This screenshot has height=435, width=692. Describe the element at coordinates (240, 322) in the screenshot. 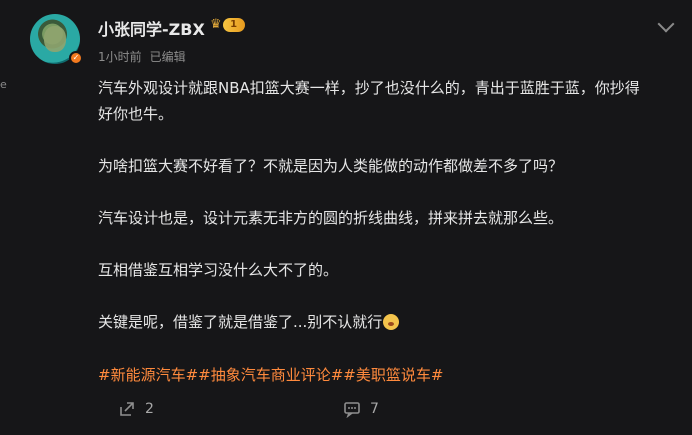

I see `post-paragraph-5-text: 关键是呢，借鉴了就是借鉴了...别不认就行` at that location.